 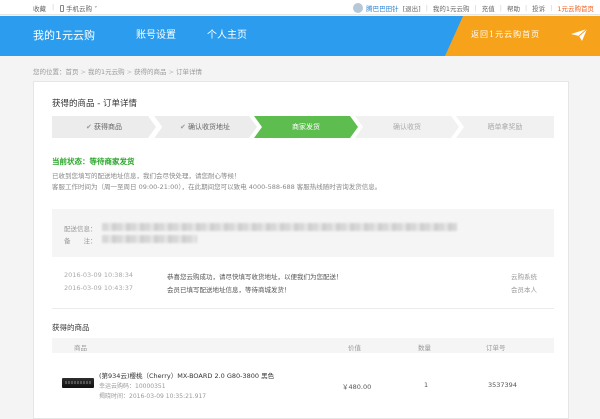 What do you see at coordinates (513, 8) in the screenshot?
I see `help-link: 帮助` at bounding box center [513, 8].